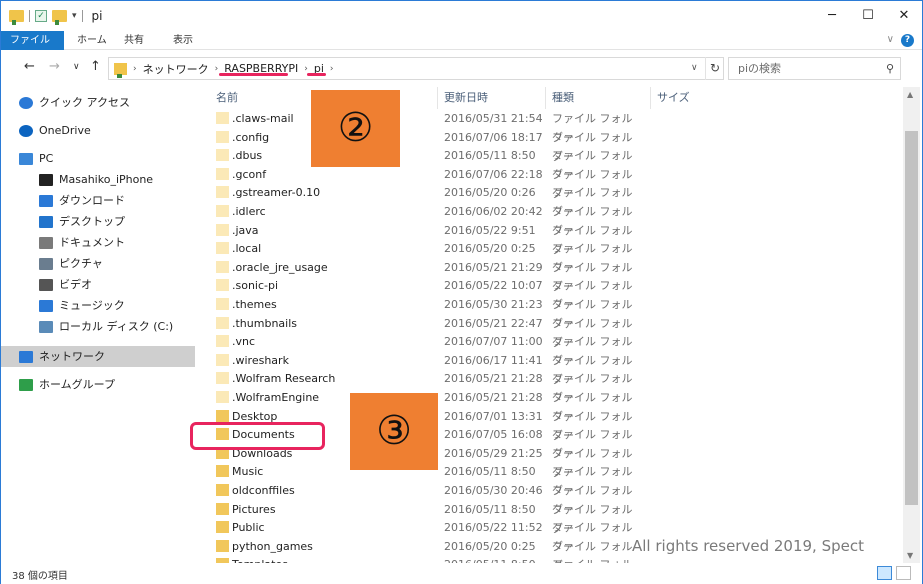  I want to click on sidebar-item: Masahiko_iPhone, so click(98, 180).